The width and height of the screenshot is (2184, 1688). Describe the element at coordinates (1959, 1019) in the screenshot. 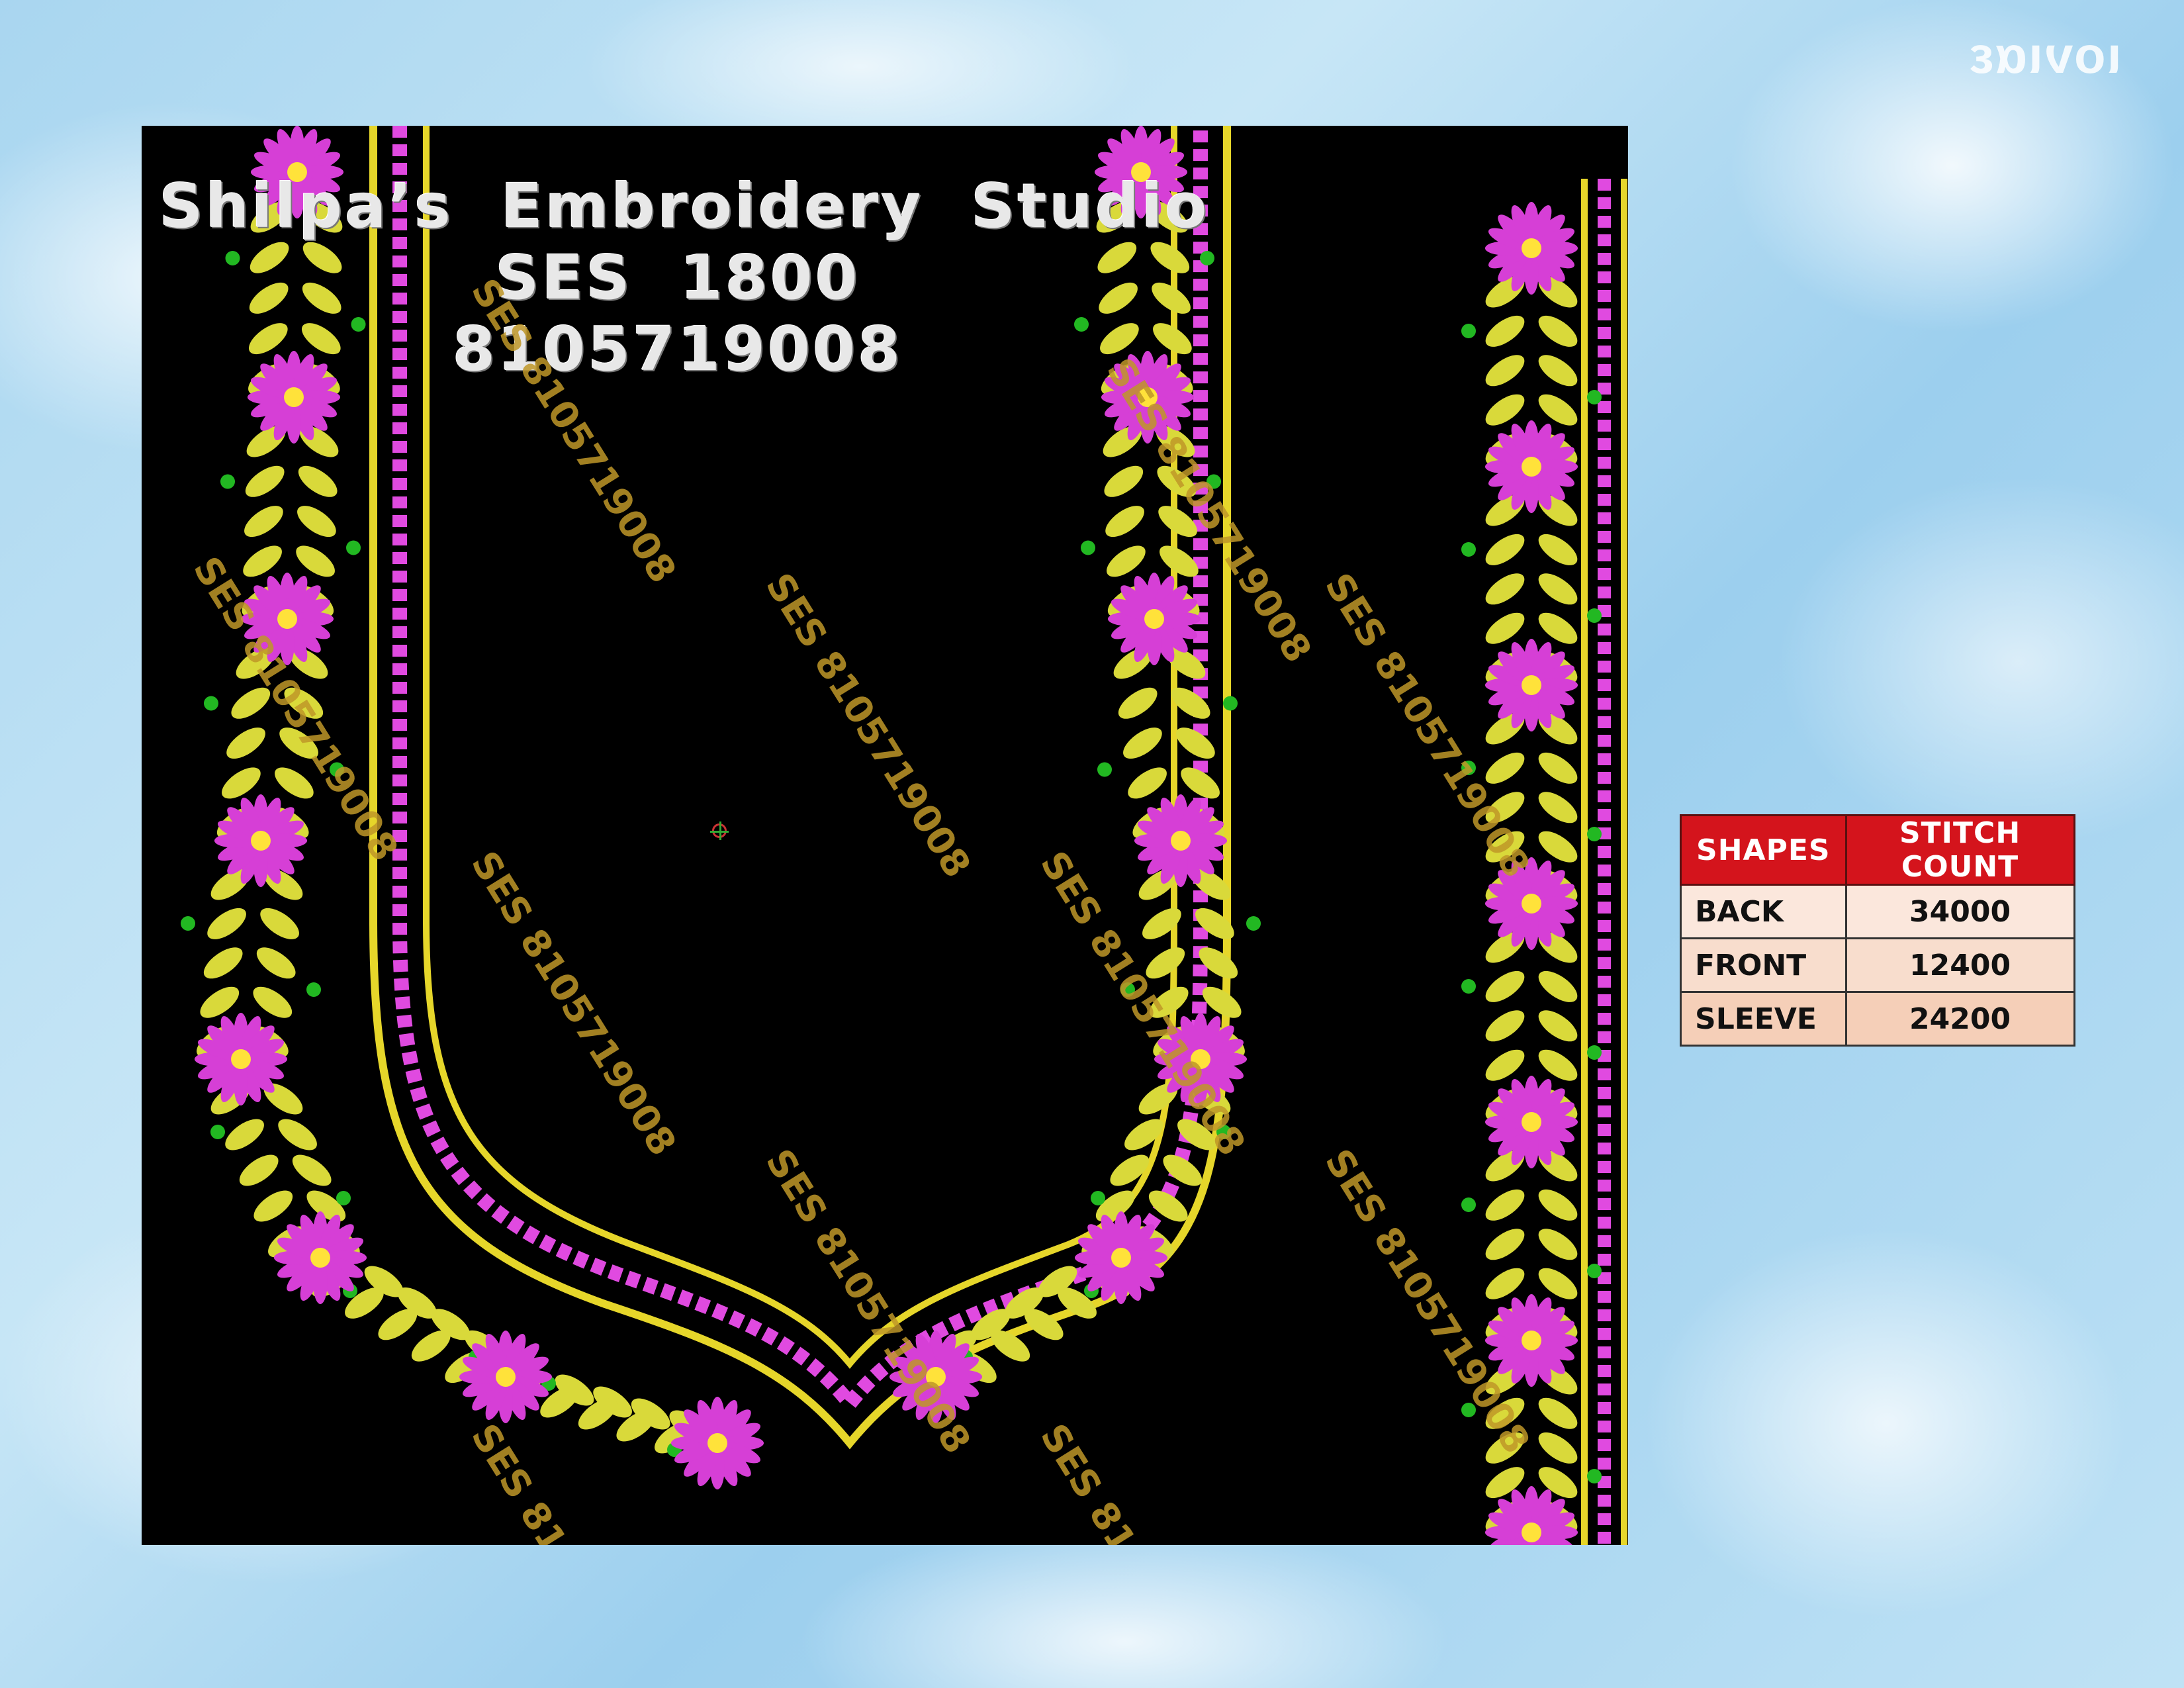

I see `count-cell: 24200` at that location.